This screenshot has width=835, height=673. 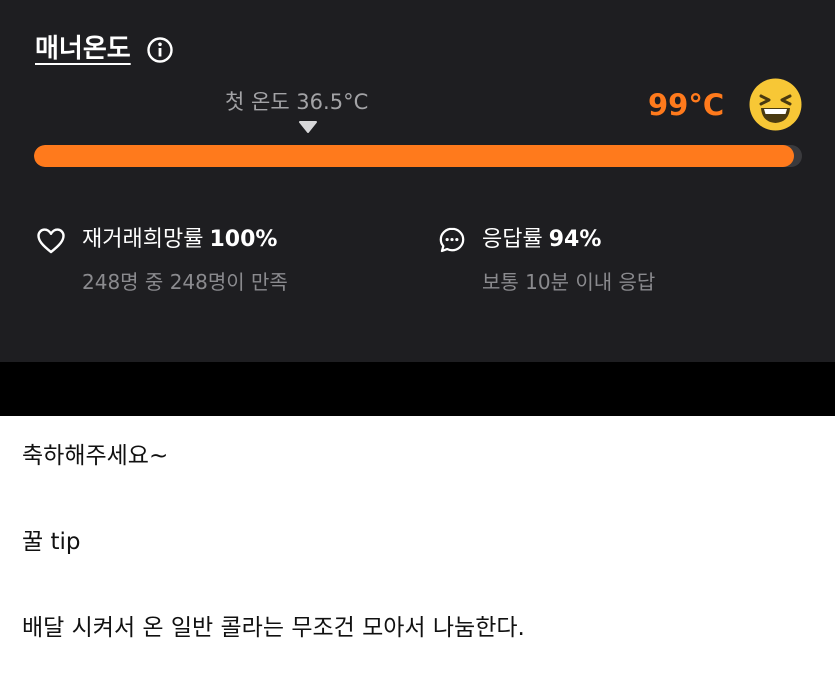 What do you see at coordinates (308, 127) in the screenshot?
I see `first-temperature-marker-icon` at bounding box center [308, 127].